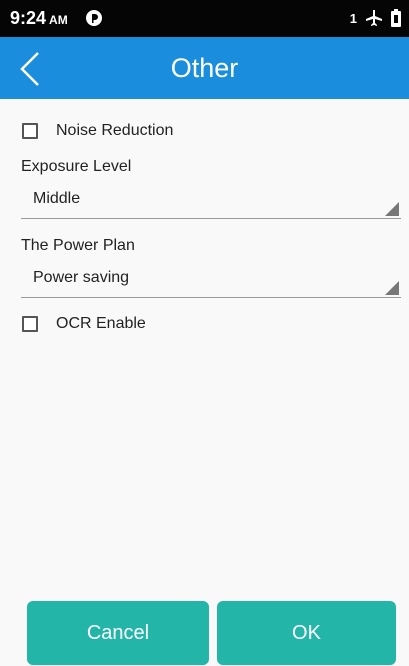 The height and width of the screenshot is (666, 409). What do you see at coordinates (115, 130) in the screenshot?
I see `noise-reduction-label: Noise Reduction` at bounding box center [115, 130].